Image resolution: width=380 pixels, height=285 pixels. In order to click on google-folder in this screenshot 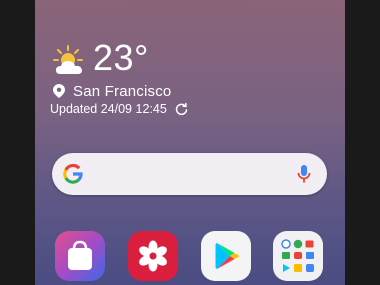, I will do `click(298, 256)`.